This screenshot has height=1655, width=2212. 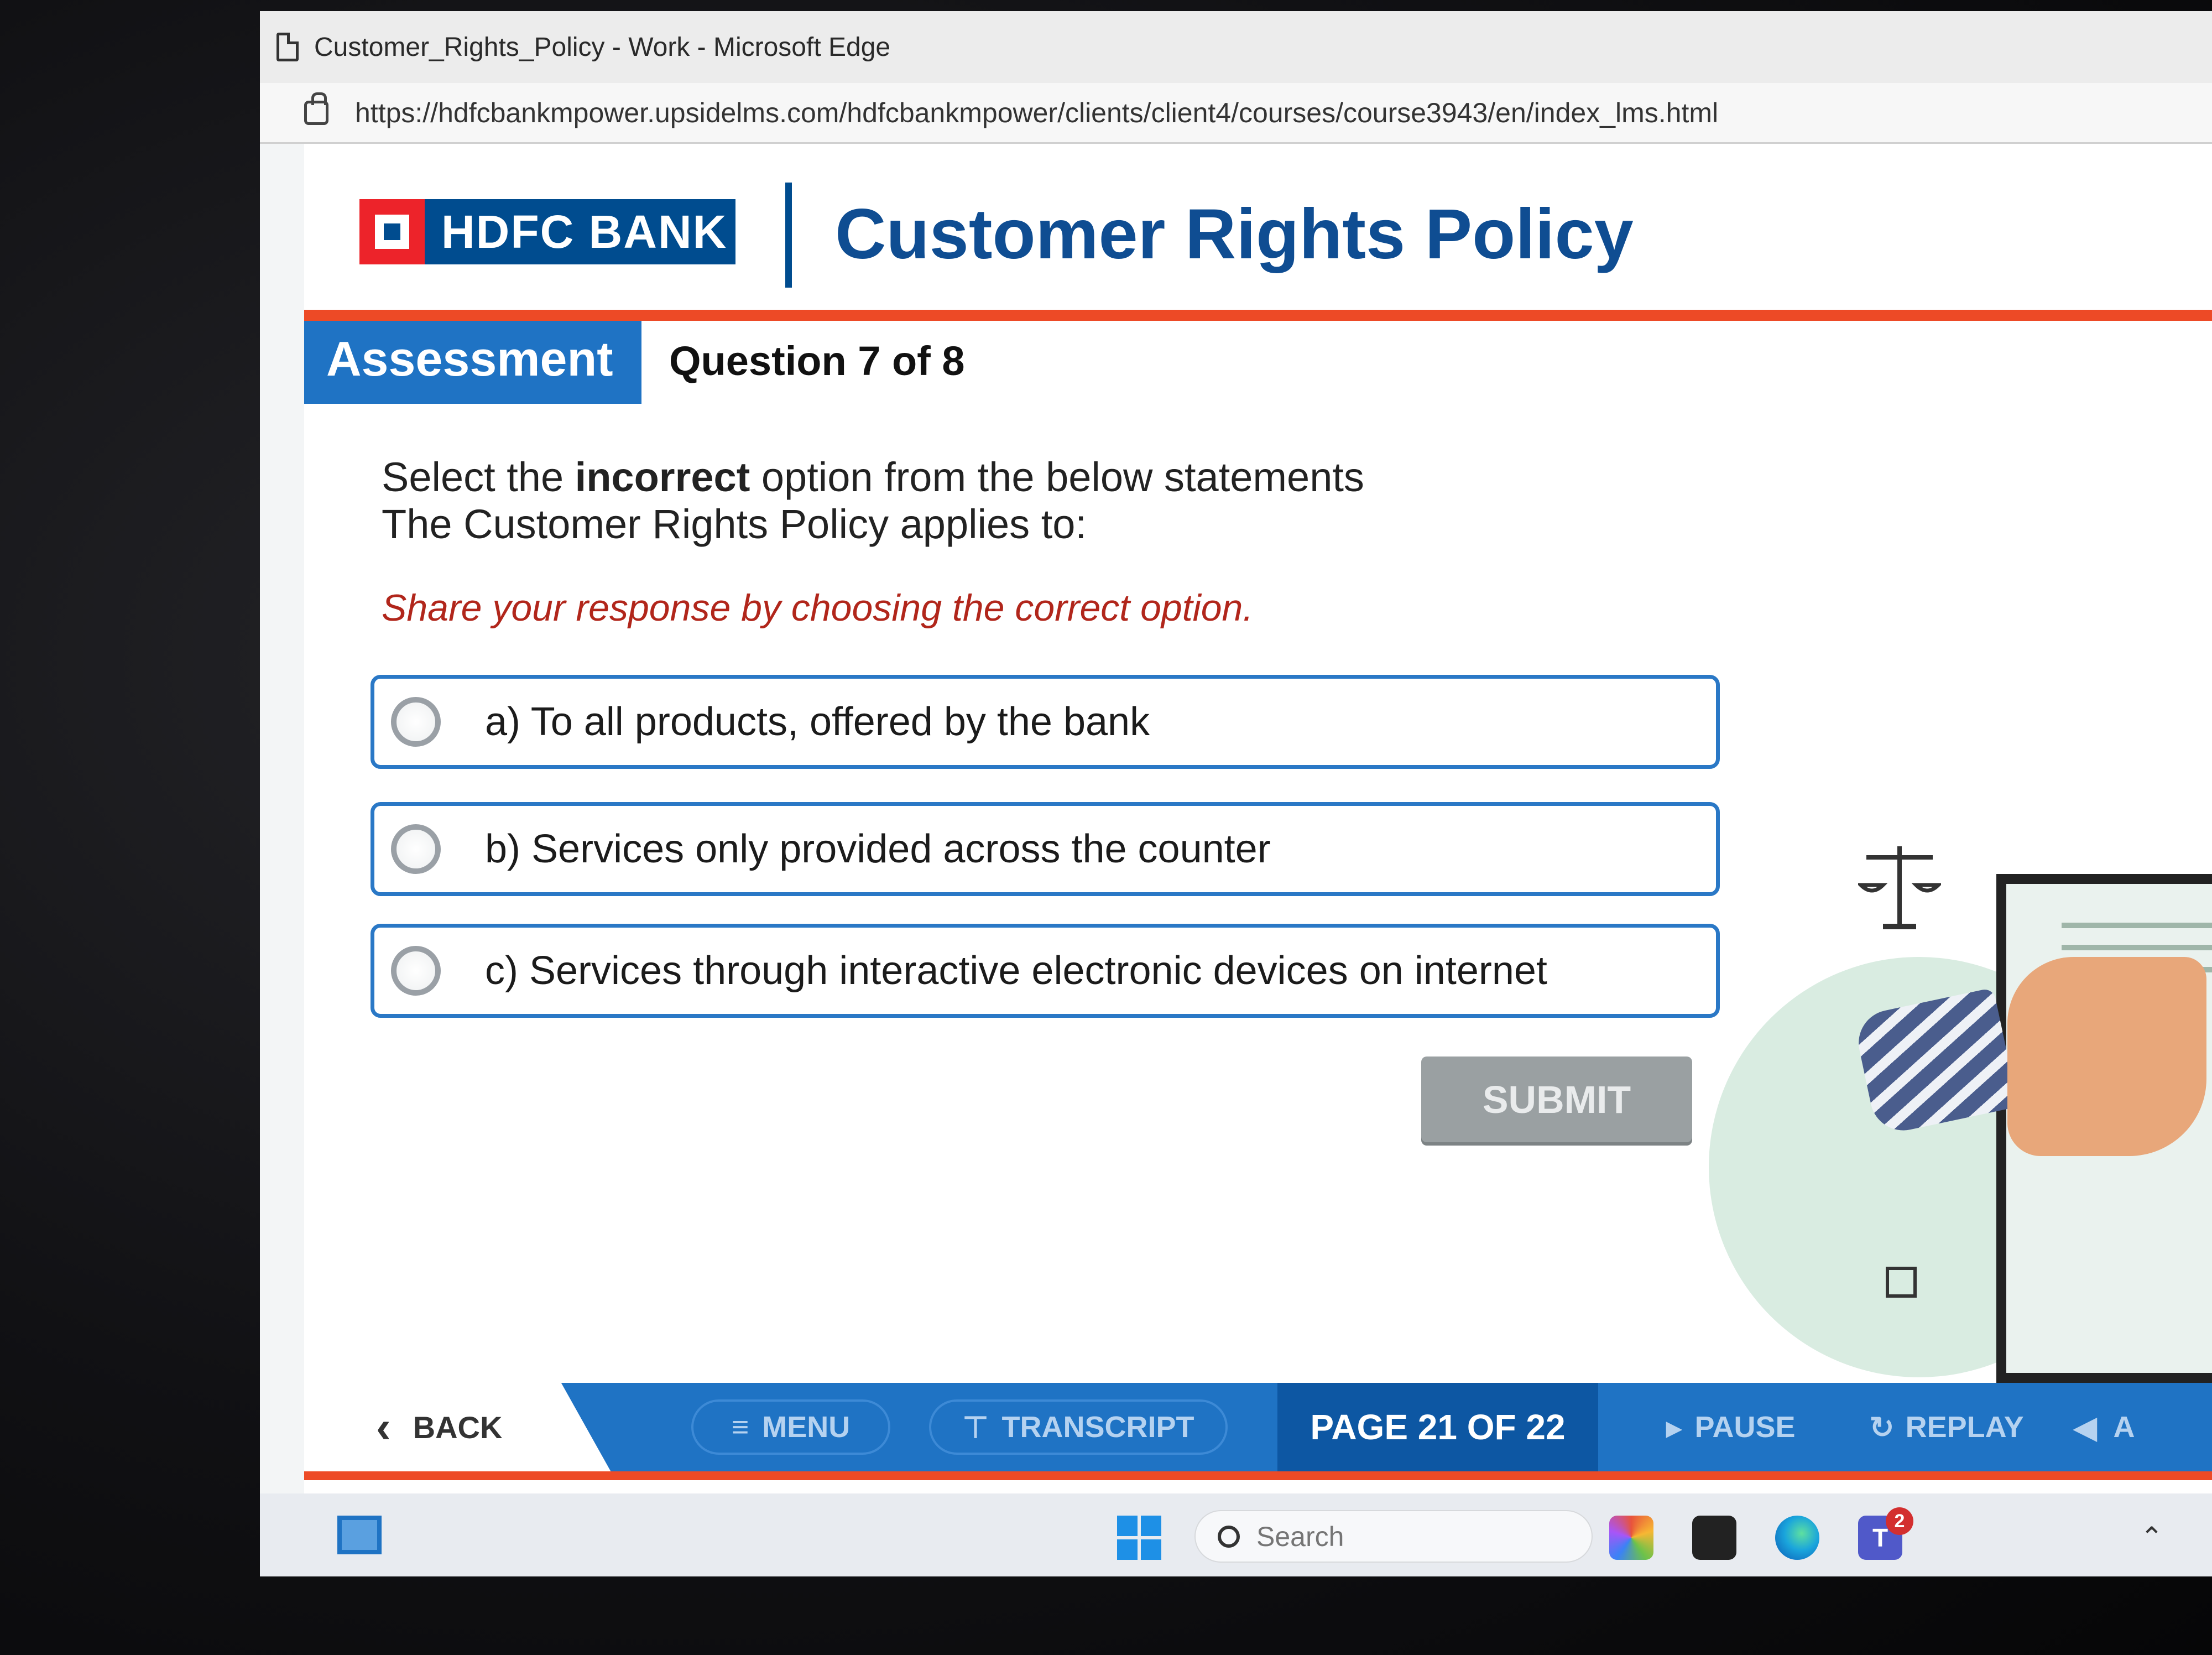 What do you see at coordinates (1139, 1538) in the screenshot?
I see `windows-start-icon` at bounding box center [1139, 1538].